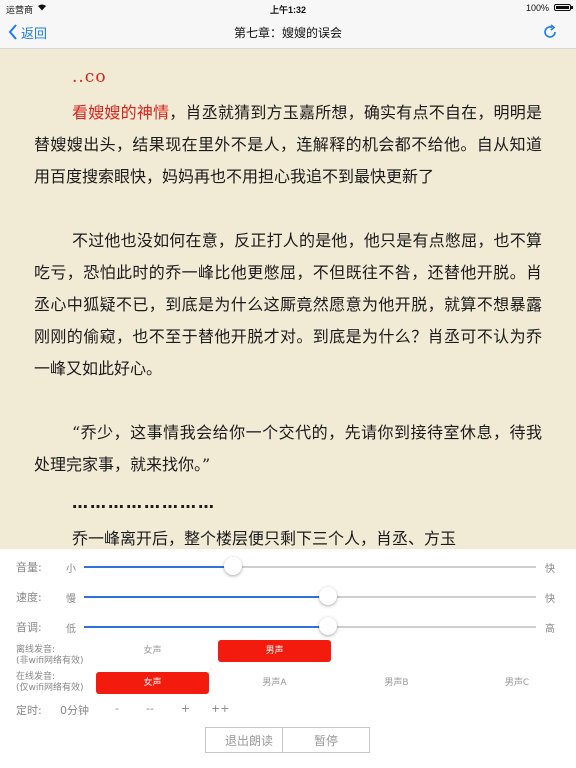 The height and width of the screenshot is (768, 576). Describe the element at coordinates (121, 112) in the screenshot. I see `highlighted-sentence: 看嫂嫂的神情` at that location.